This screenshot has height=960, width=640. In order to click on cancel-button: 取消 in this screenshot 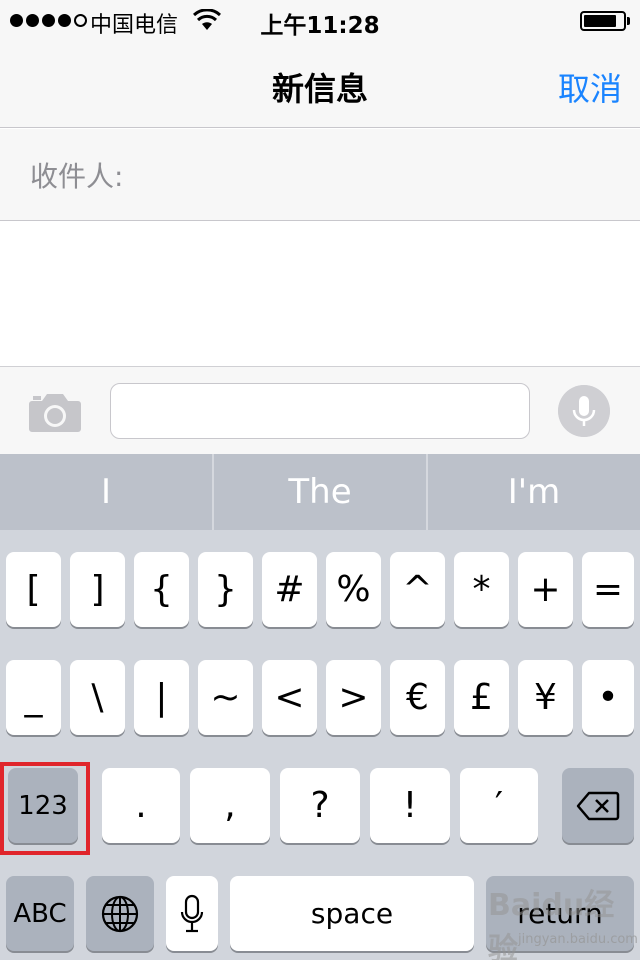, I will do `click(590, 87)`.